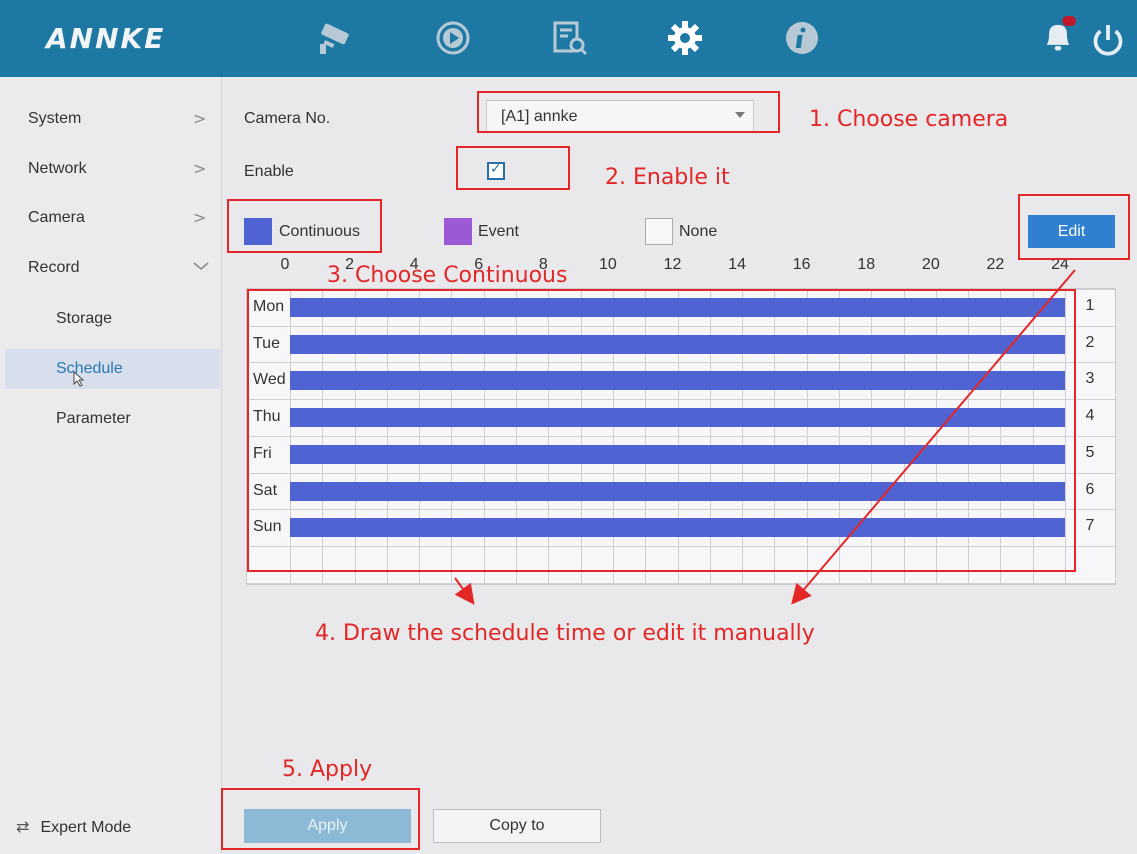 Image resolution: width=1137 pixels, height=854 pixels. I want to click on annotation-box-apply, so click(320, 819).